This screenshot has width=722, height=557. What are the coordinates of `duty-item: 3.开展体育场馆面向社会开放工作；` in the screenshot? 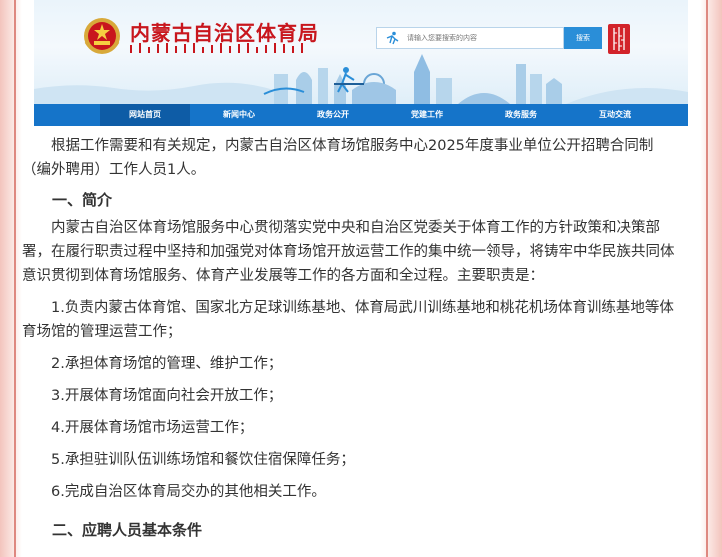 It's located at (167, 396).